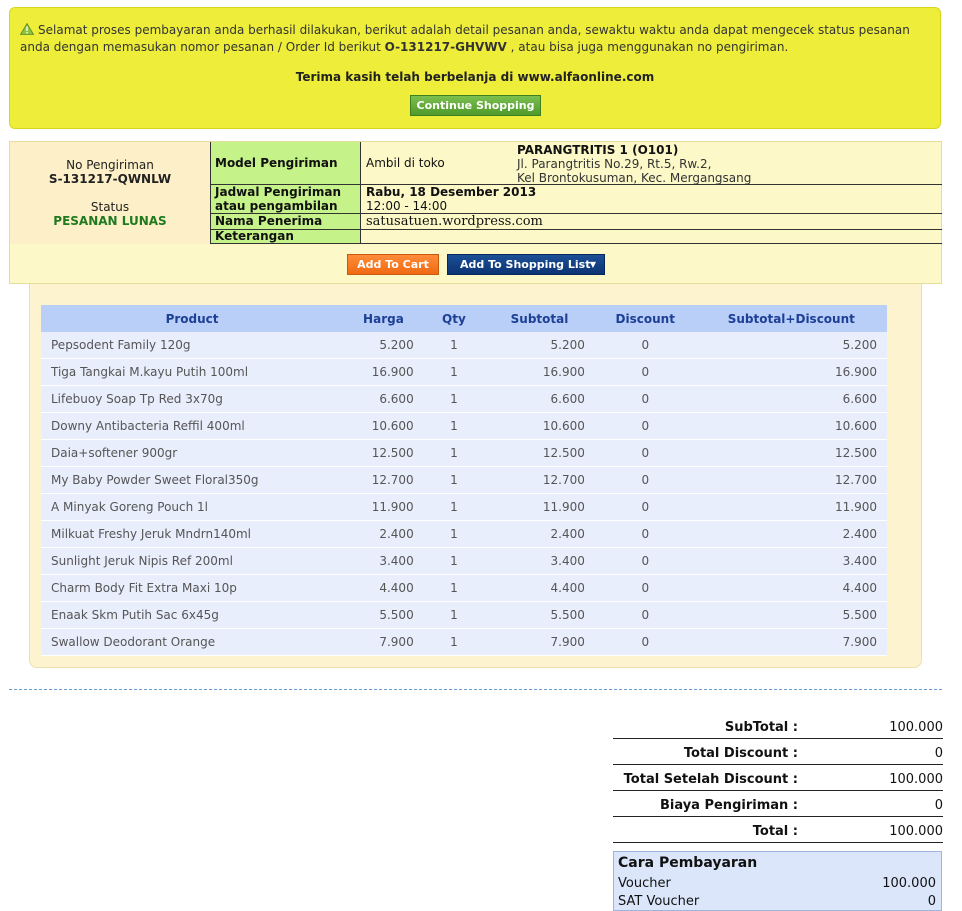 This screenshot has width=962, height=911. I want to click on cell-subtotal: 3.400, so click(539, 561).